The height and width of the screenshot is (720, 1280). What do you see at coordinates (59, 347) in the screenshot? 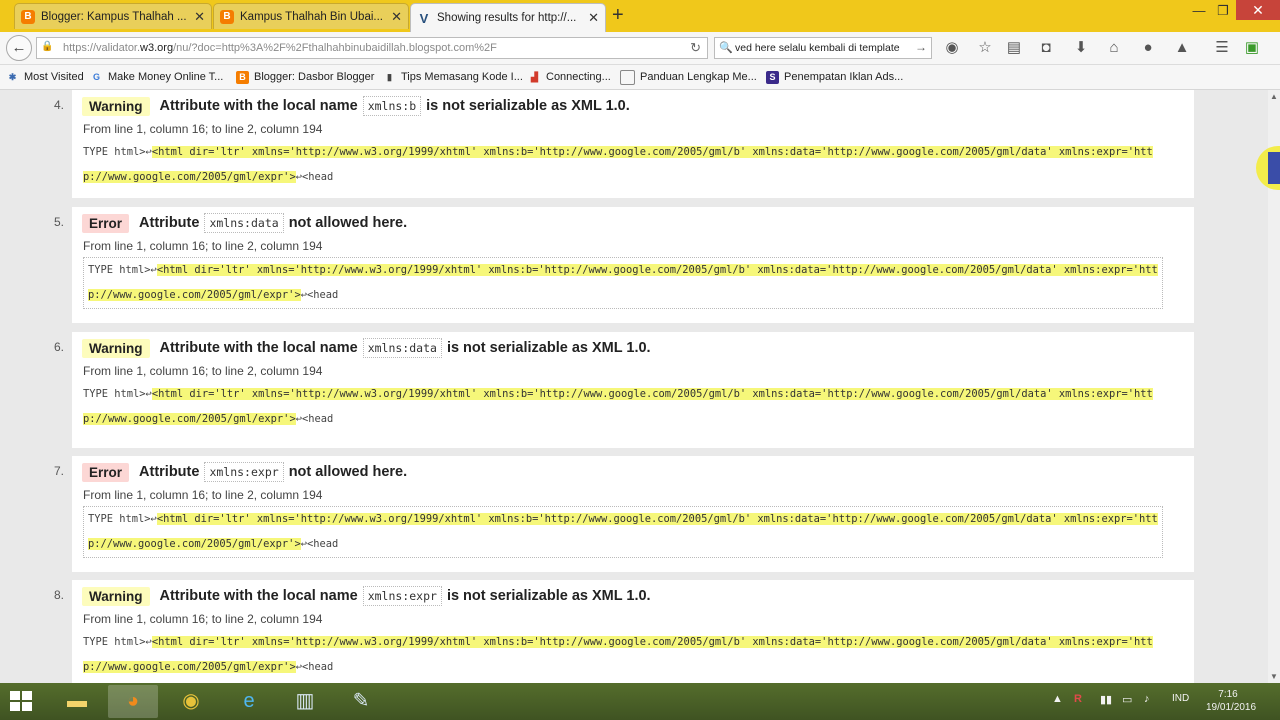
I see `message-number: 6.` at bounding box center [59, 347].